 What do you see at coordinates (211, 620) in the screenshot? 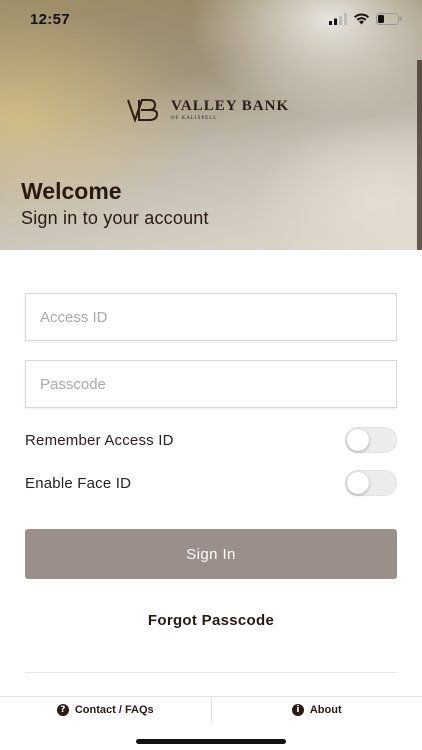
I see `forgot-passcode-link: Forgot Passcode` at bounding box center [211, 620].